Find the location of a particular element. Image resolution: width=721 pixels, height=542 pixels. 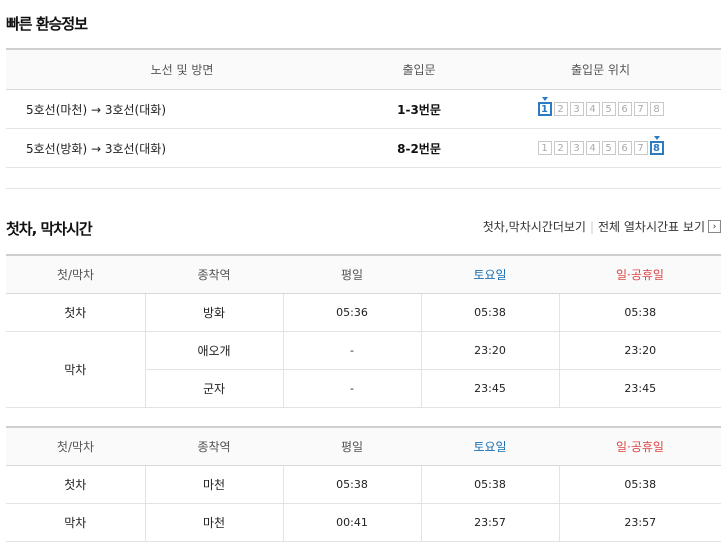

chevron-right-icon: › is located at coordinates (714, 226).